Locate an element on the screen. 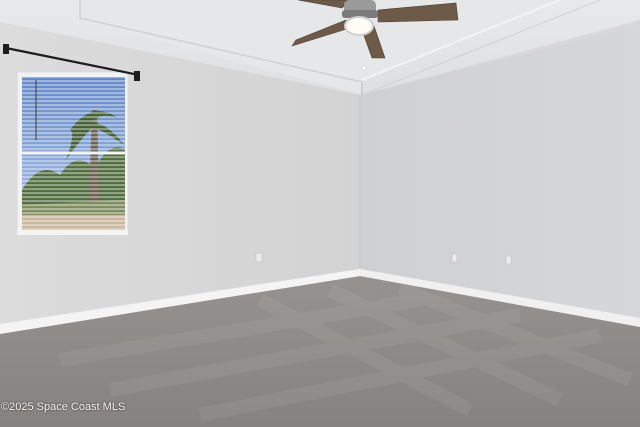 This screenshot has width=640, height=427. copyright-watermark: ©2025 Space Coast MLS is located at coordinates (63, 407).